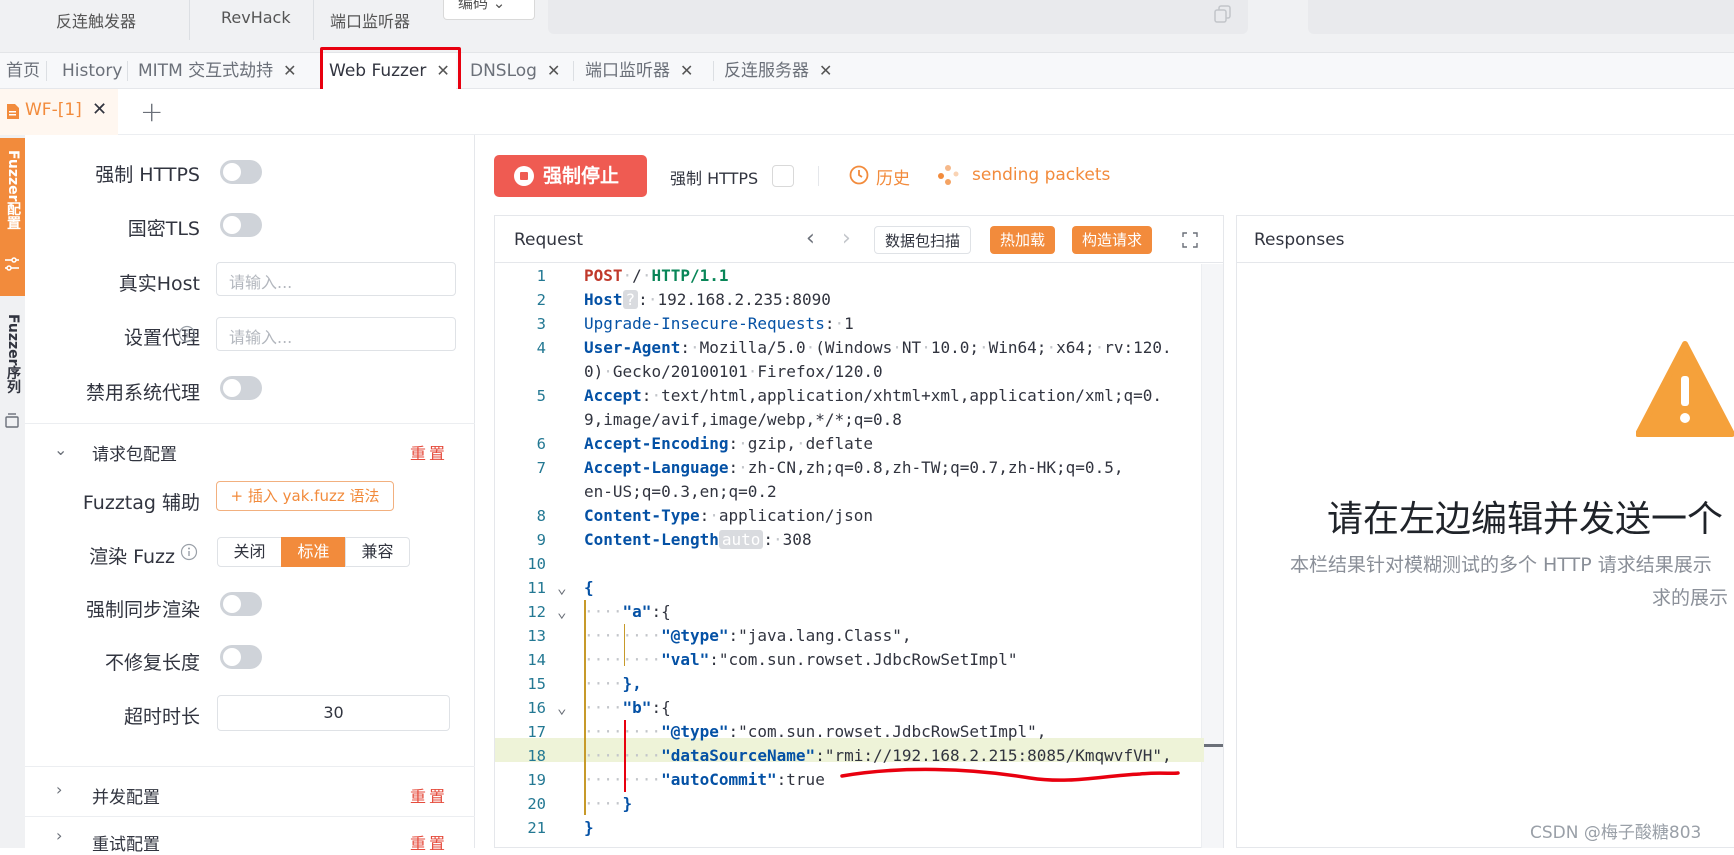 Image resolution: width=1734 pixels, height=855 pixels. Describe the element at coordinates (152, 663) in the screenshot. I see `no-fix-length-label: 不修复长度` at that location.